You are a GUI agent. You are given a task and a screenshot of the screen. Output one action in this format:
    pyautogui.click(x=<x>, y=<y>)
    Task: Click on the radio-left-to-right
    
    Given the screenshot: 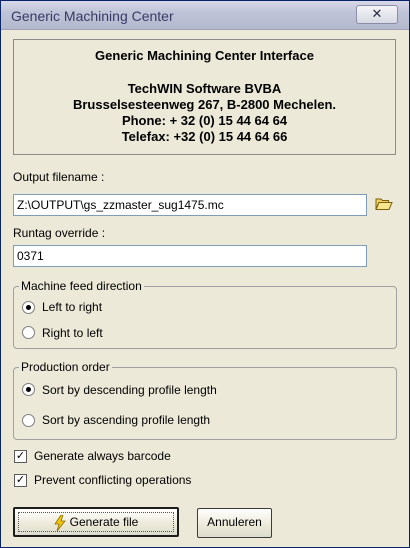 What is the action you would take?
    pyautogui.click(x=28, y=307)
    